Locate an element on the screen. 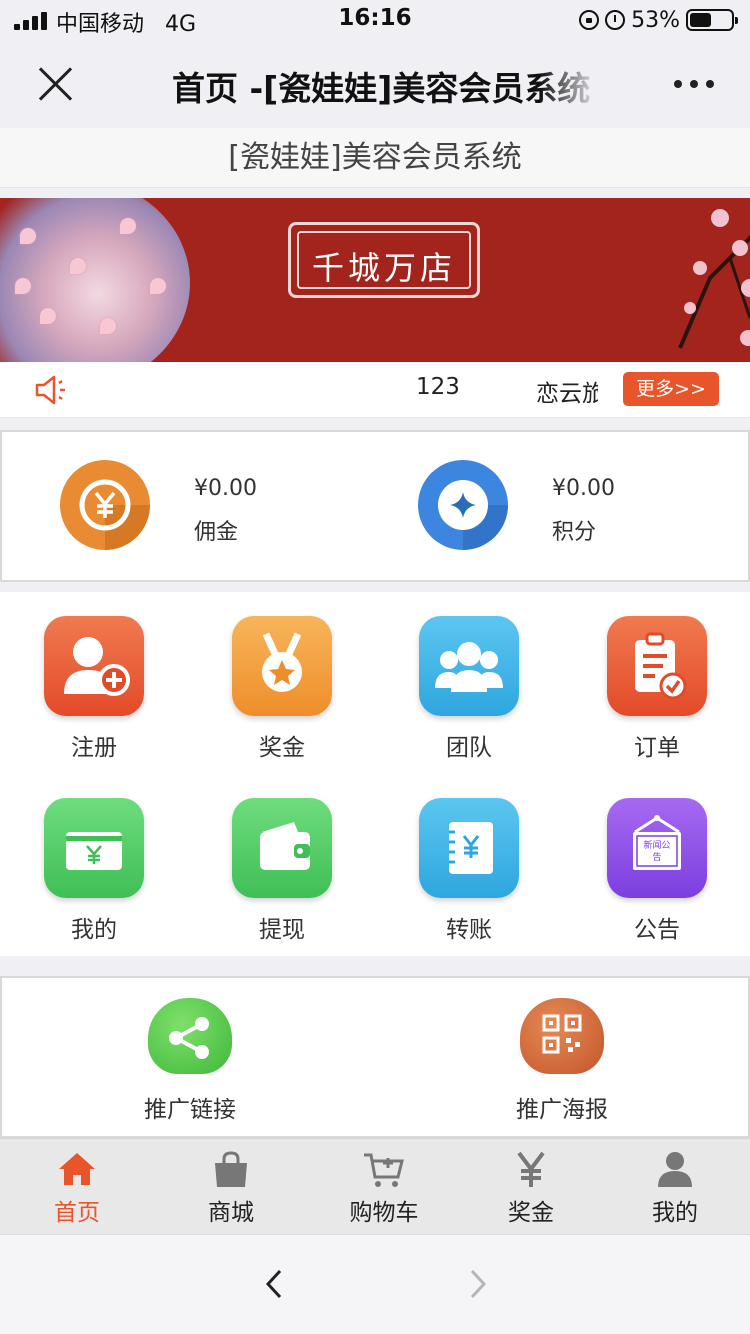  banner-text: 千城万店 is located at coordinates (383, 268).